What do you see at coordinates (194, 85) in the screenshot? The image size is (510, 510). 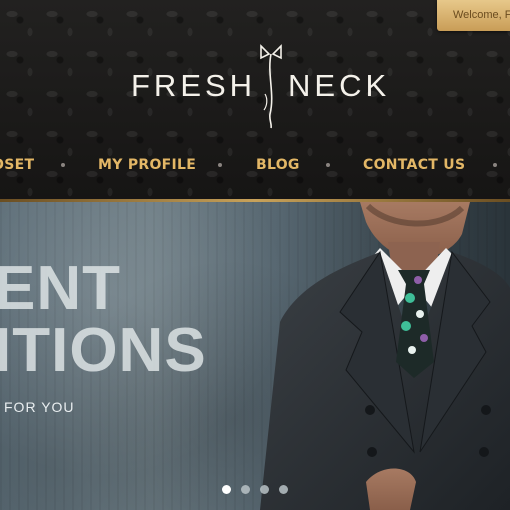 I see `logo-word-fresh: FRESH` at bounding box center [194, 85].